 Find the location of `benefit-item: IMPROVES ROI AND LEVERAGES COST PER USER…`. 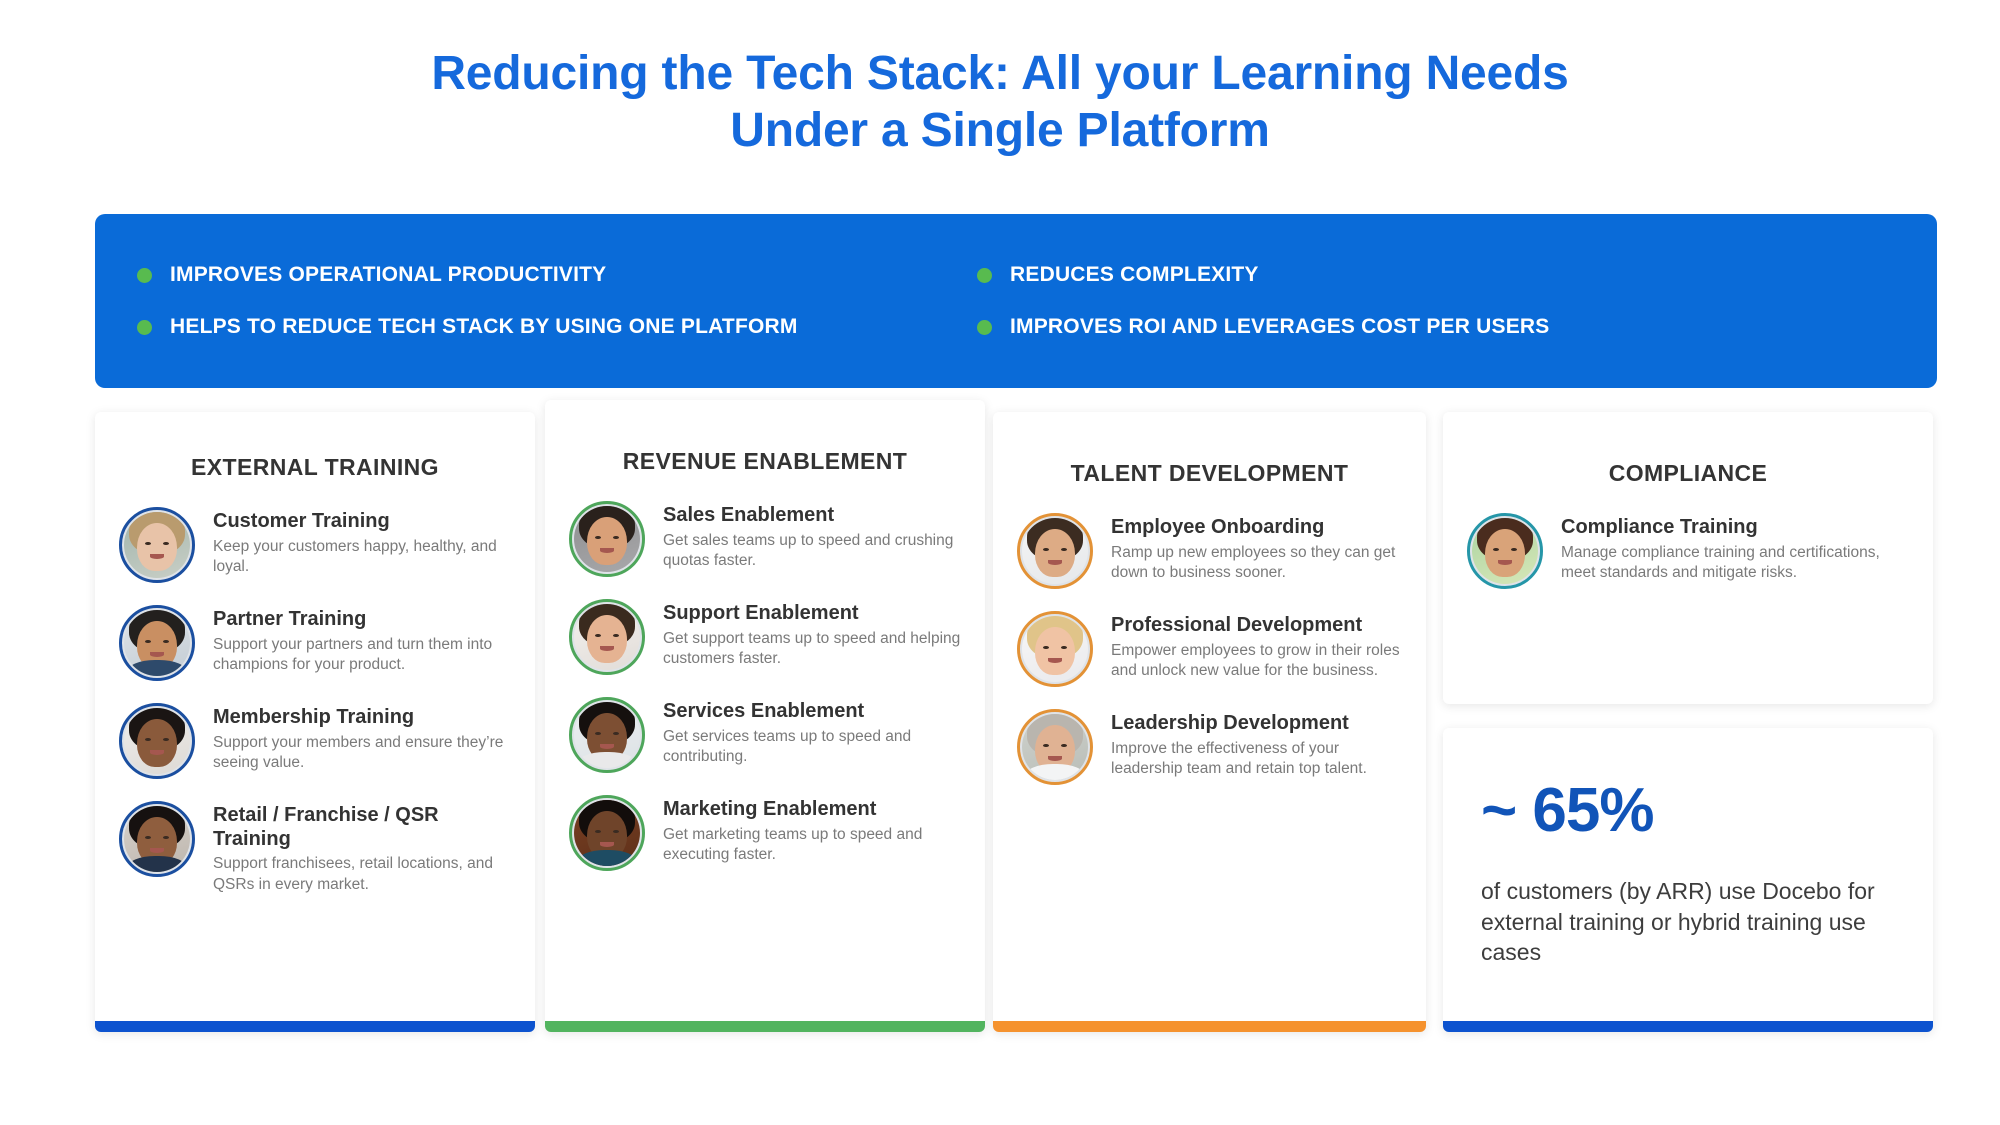

benefit-item: IMPROVES ROI AND LEVERAGES COST PER USER… is located at coordinates (1346, 327).